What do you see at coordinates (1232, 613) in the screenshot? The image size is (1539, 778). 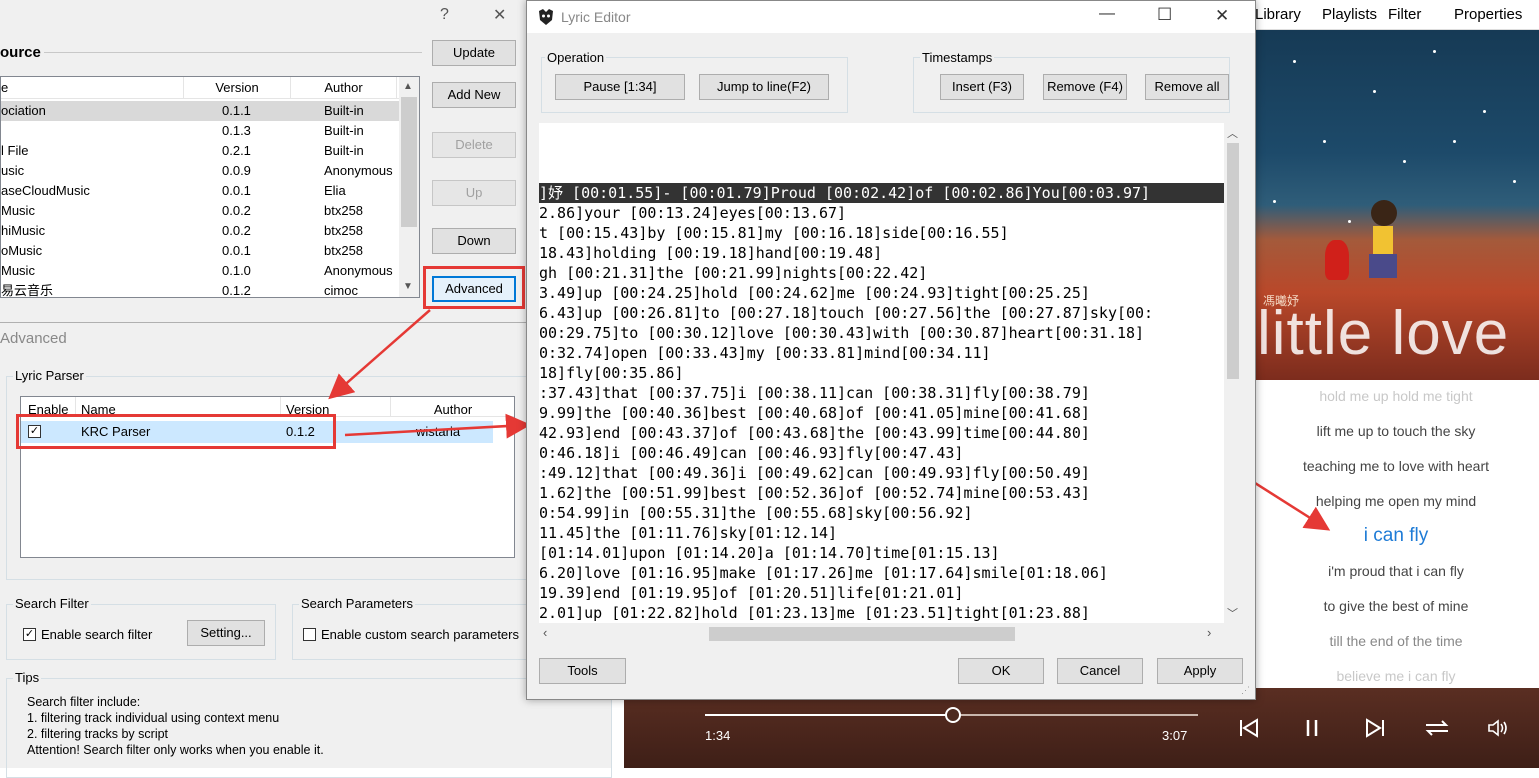 I see `scroll-down-icon: ﹀` at bounding box center [1232, 613].